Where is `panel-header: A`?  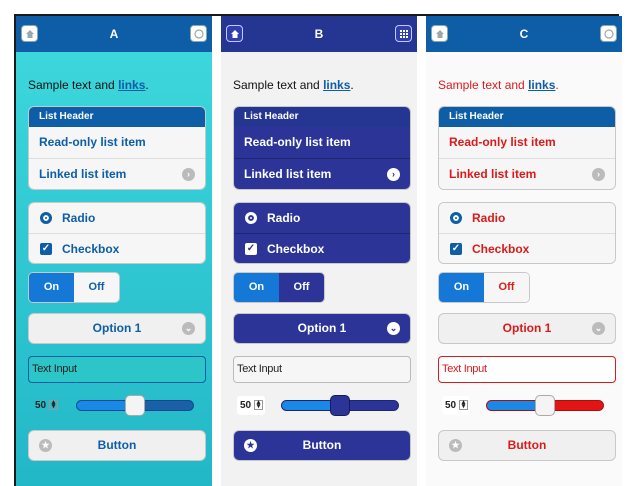
panel-header: A is located at coordinates (114, 34).